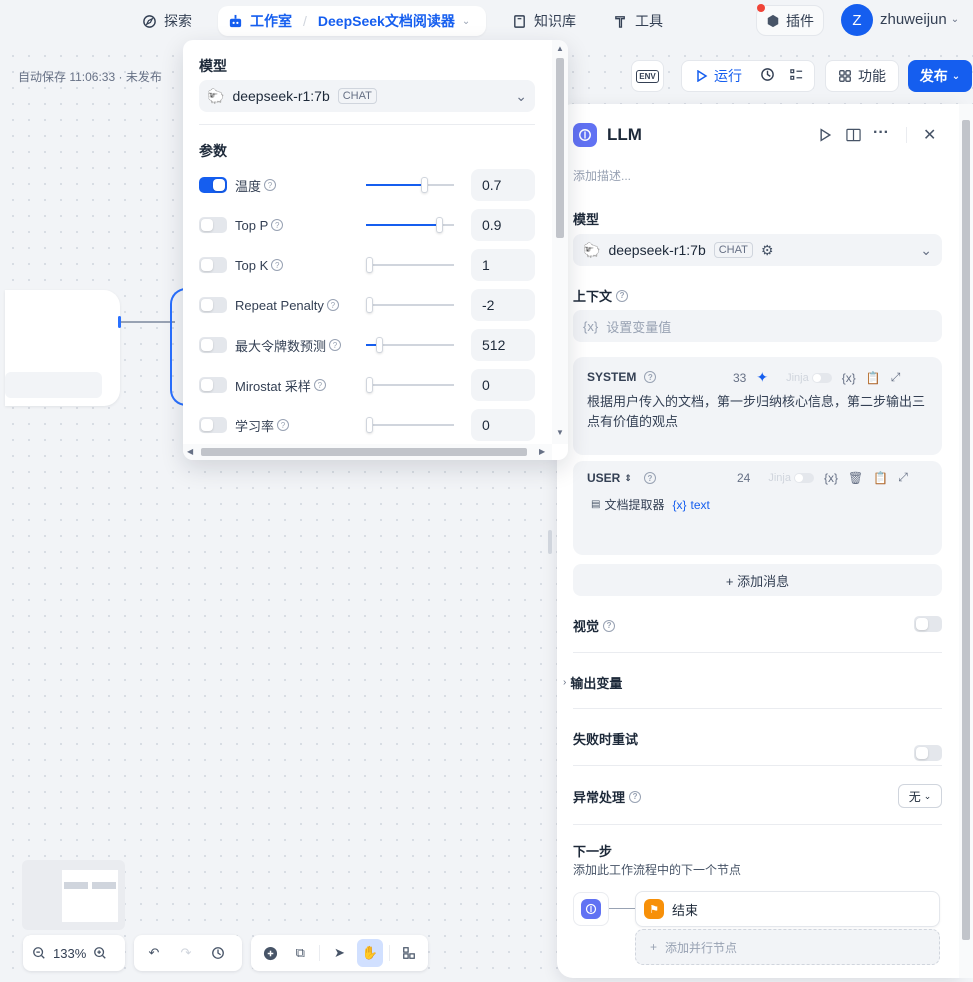  What do you see at coordinates (757, 708) in the screenshot?
I see `divider` at bounding box center [757, 708].